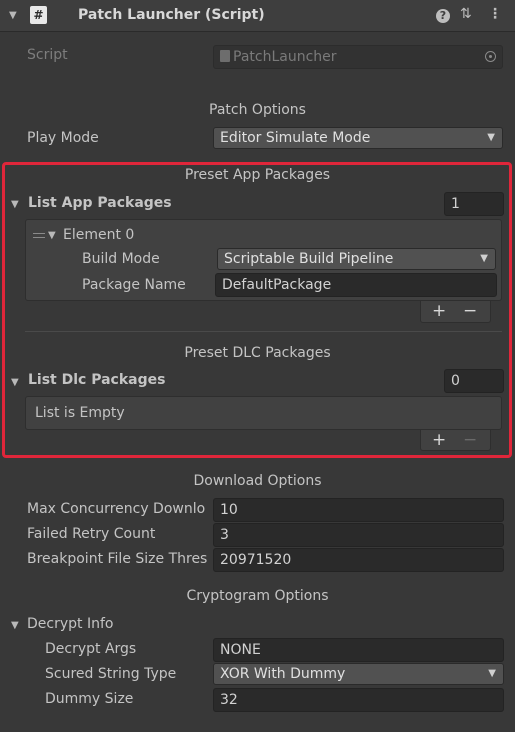 The height and width of the screenshot is (732, 515). I want to click on dlc-packages-count-field: 0, so click(474, 381).